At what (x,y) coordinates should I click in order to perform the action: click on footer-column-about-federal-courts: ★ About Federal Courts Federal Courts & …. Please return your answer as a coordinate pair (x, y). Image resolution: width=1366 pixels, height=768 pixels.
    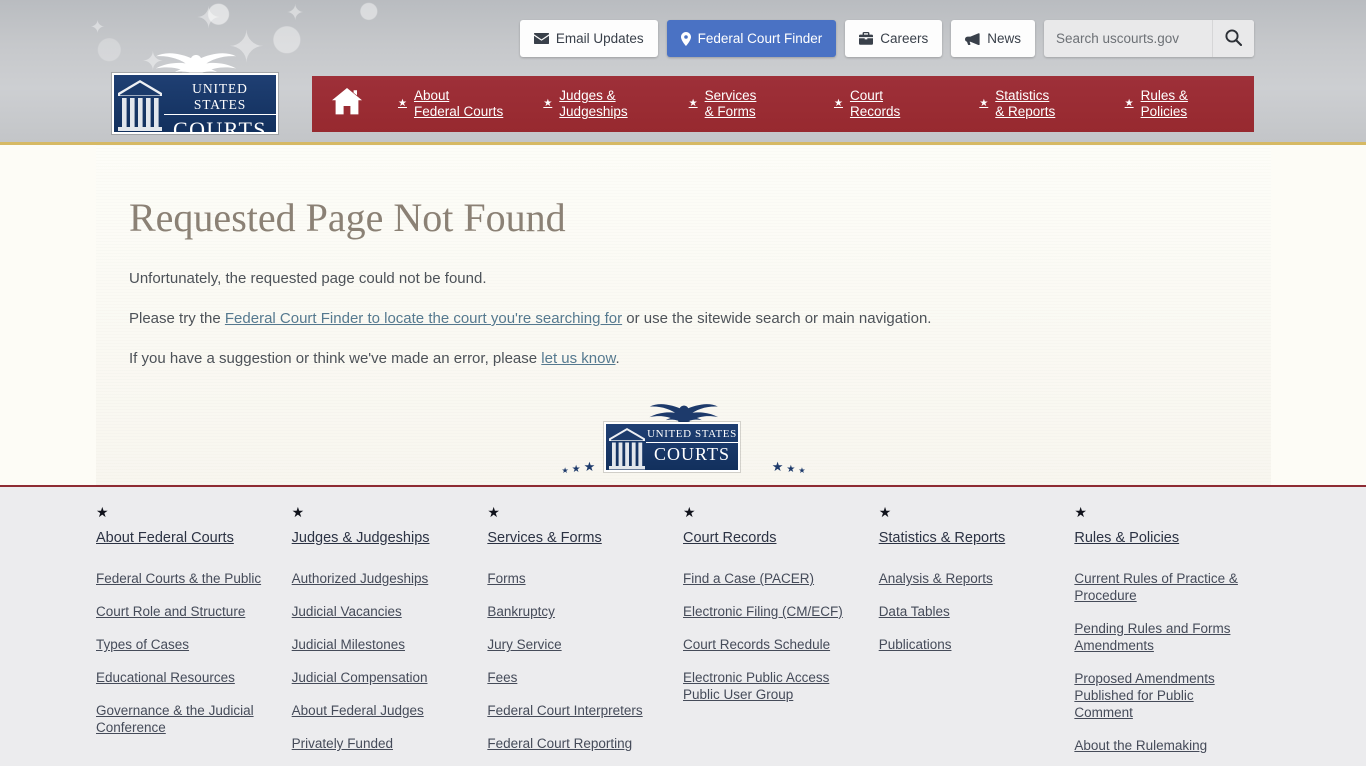
    Looking at the image, I should click on (194, 635).